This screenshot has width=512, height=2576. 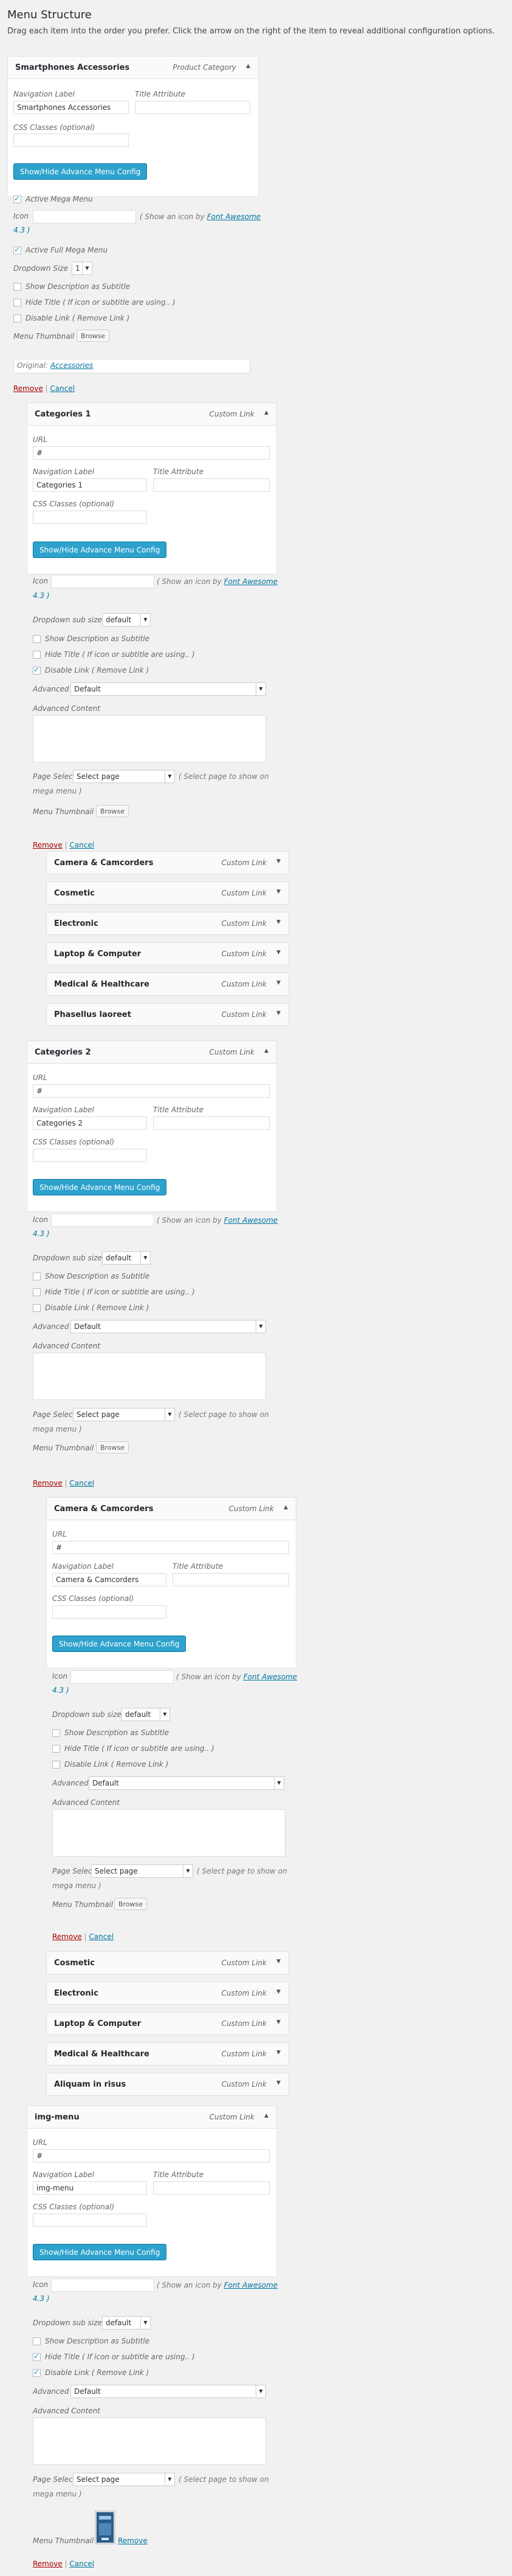 I want to click on menu-item-bar-child: Phasellus laoreet Custom Link ▼, so click(x=167, y=1014).